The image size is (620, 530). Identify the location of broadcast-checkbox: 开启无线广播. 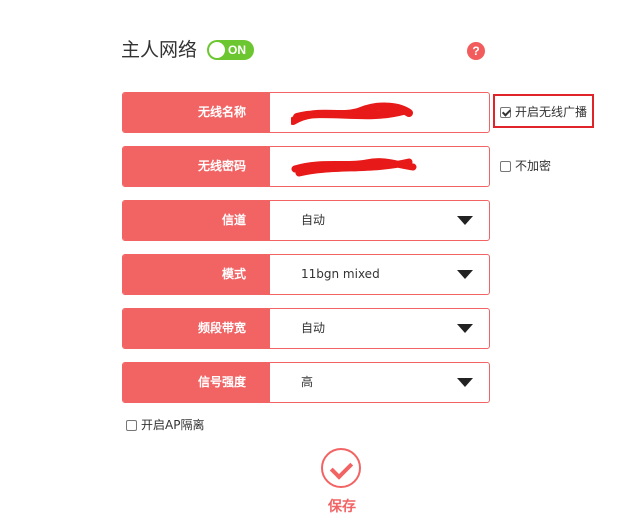
(543, 112).